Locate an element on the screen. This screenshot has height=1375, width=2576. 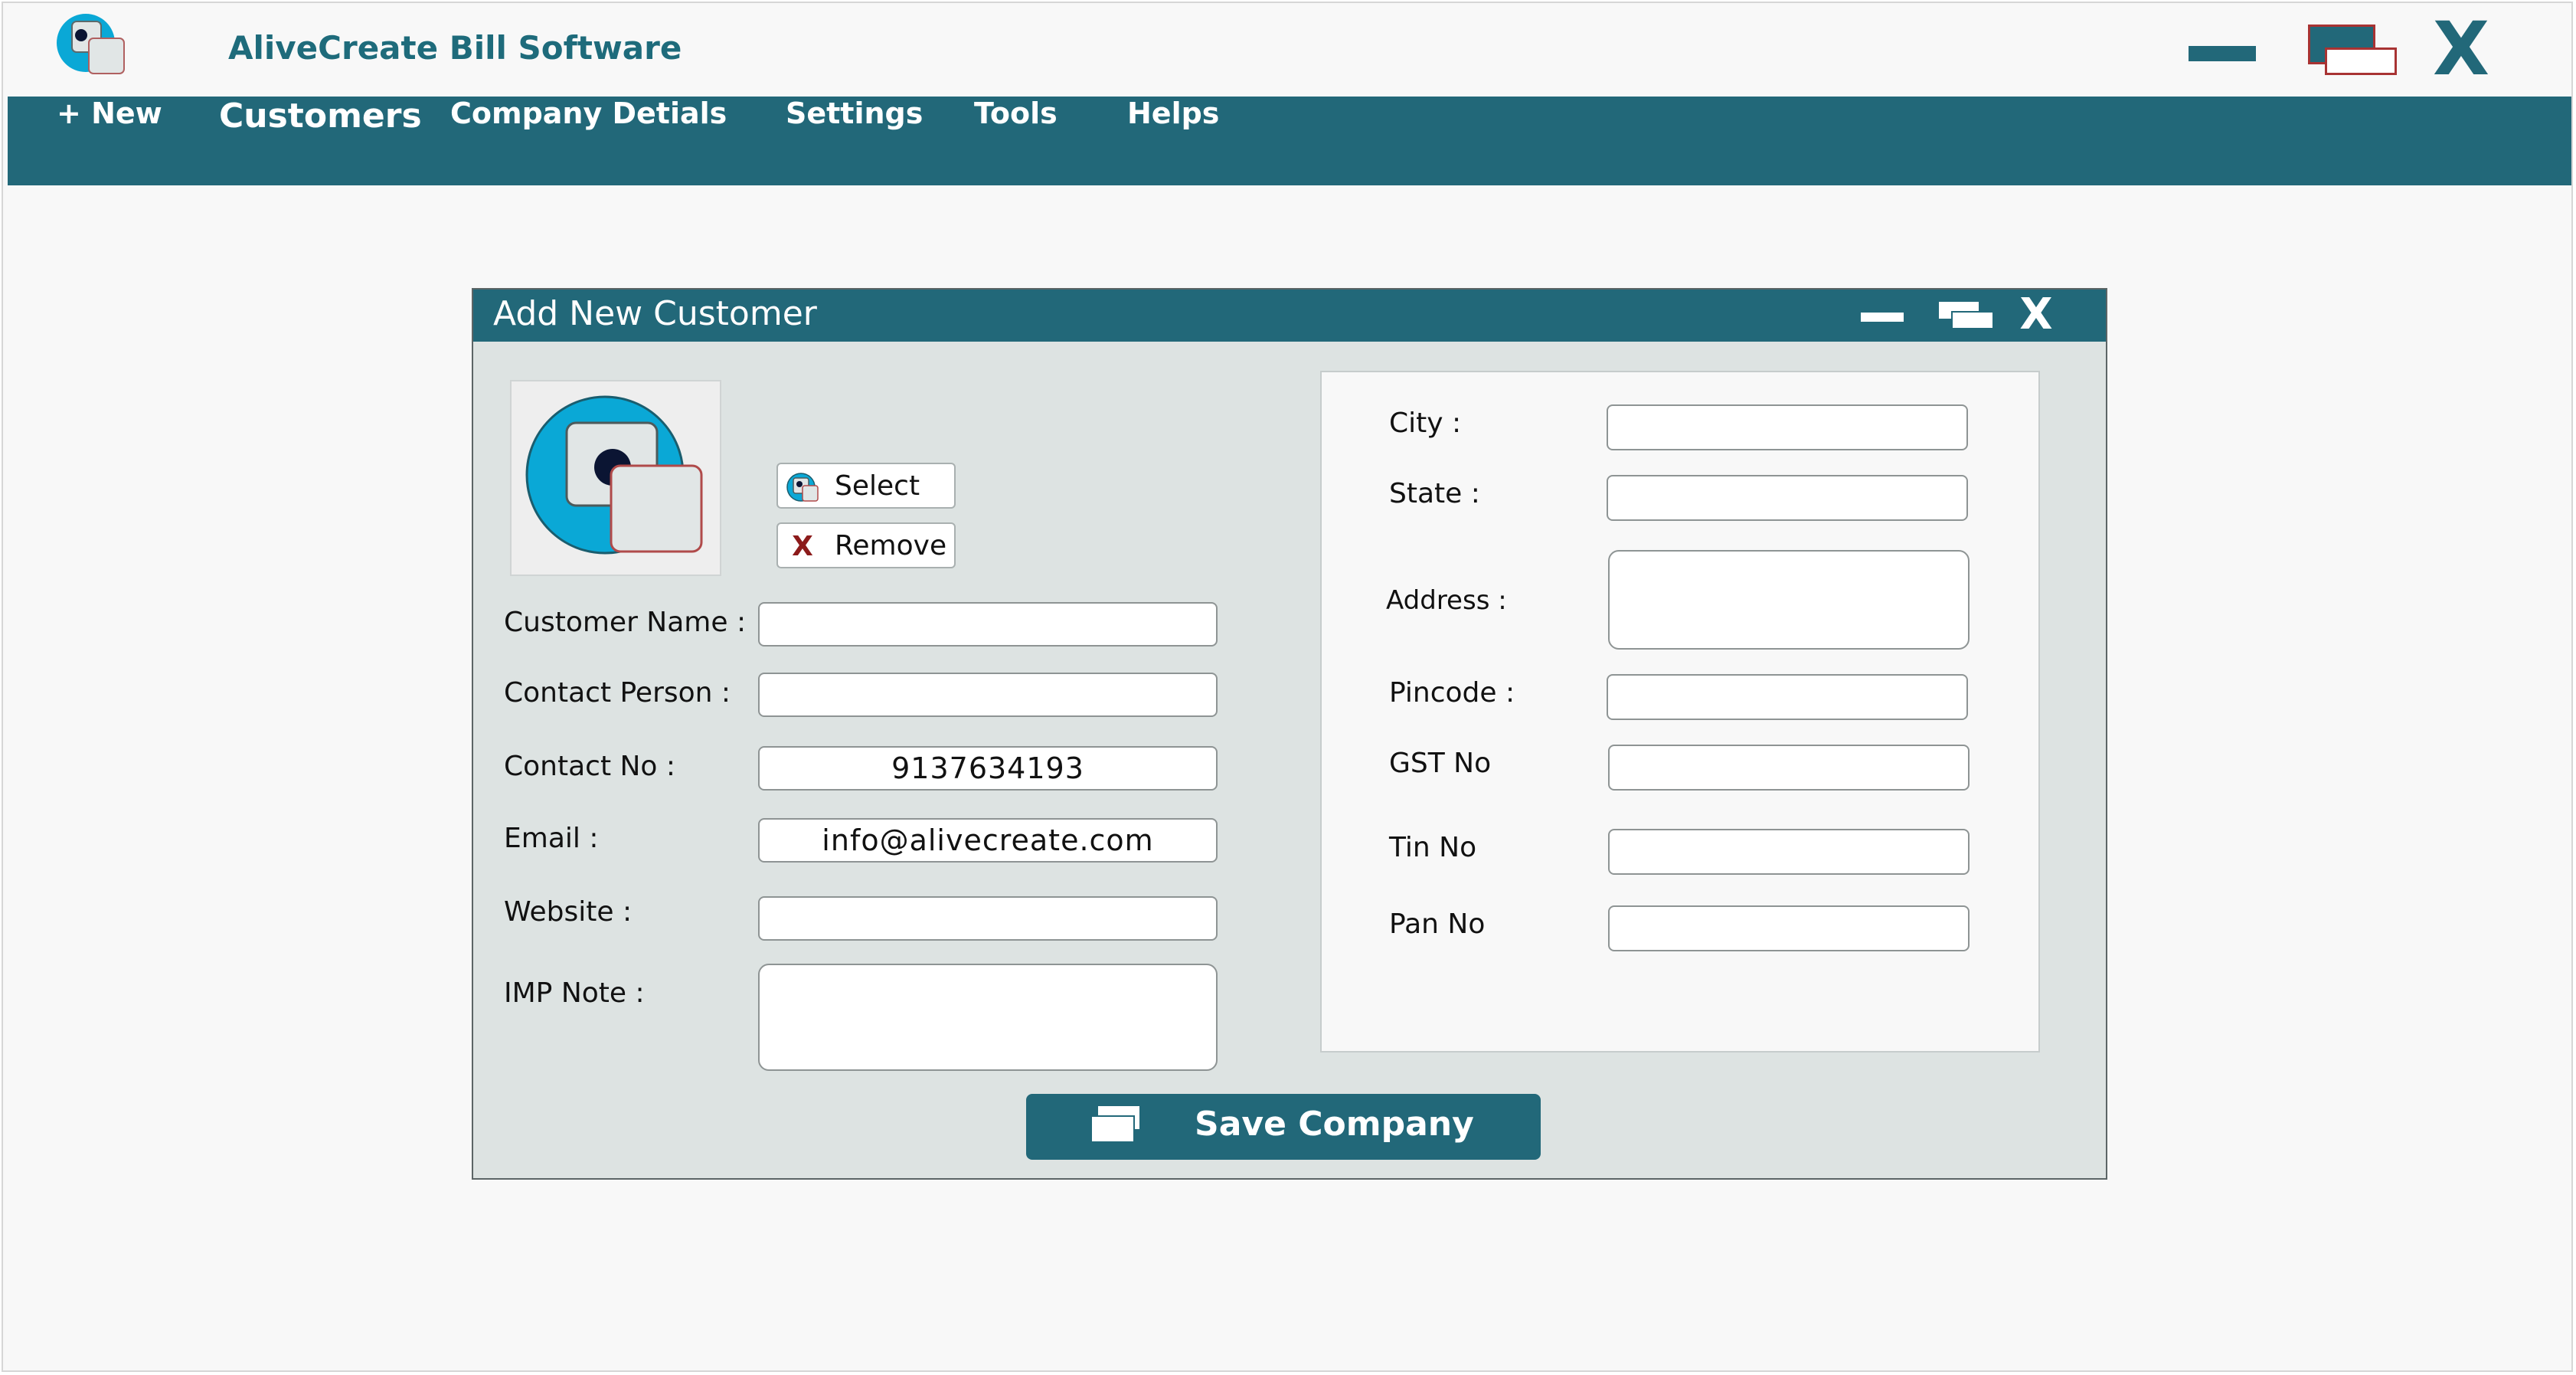
address-label: Address : is located at coordinates (1446, 600).